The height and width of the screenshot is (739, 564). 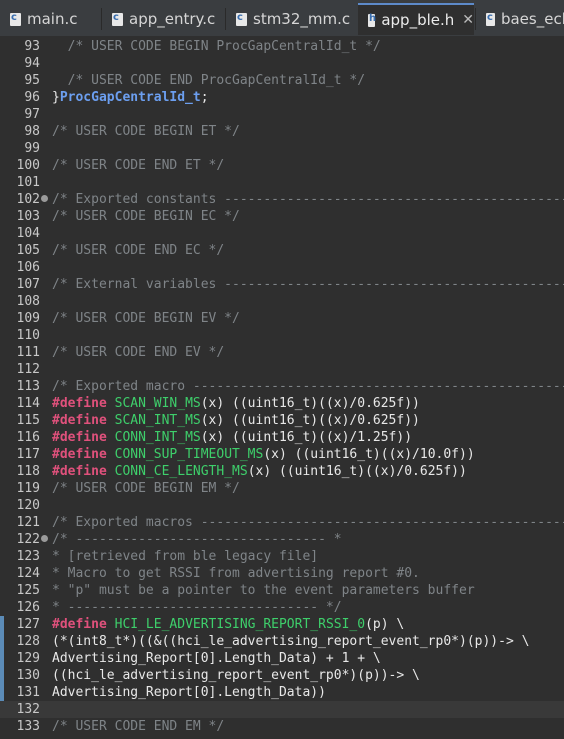 What do you see at coordinates (282, 131) in the screenshot?
I see `code-line: 98 /* USER CODE BEGIN ET */` at bounding box center [282, 131].